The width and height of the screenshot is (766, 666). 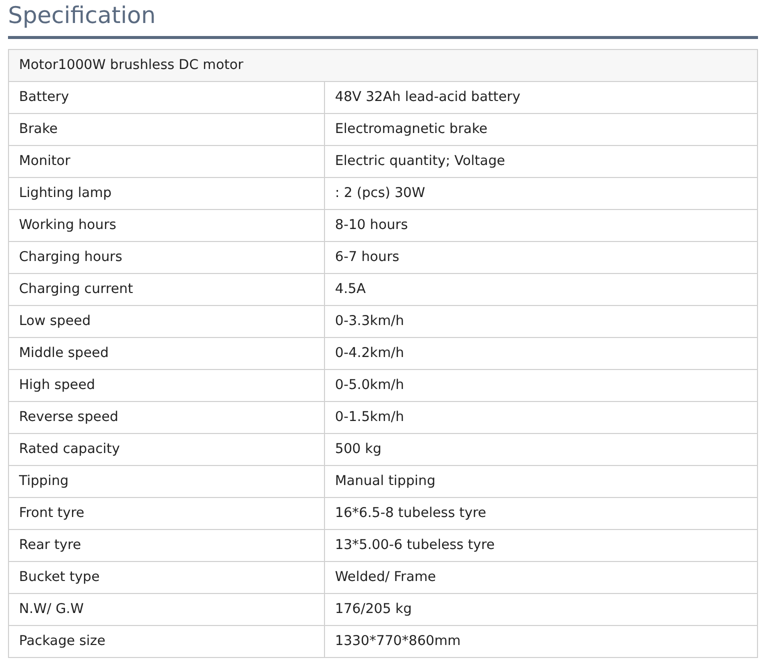 What do you see at coordinates (166, 258) in the screenshot?
I see `table-cell: Charging hours` at bounding box center [166, 258].